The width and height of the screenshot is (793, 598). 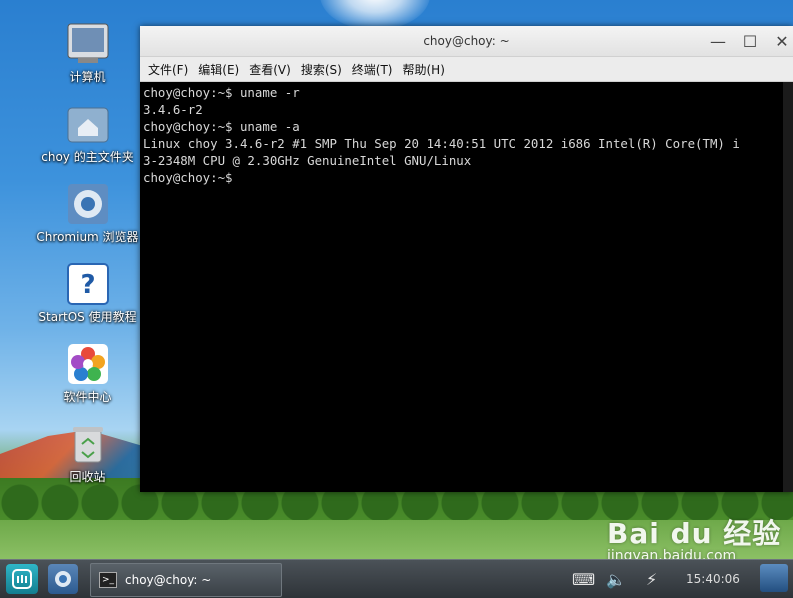 What do you see at coordinates (87, 77) in the screenshot?
I see `desktop-icon-label: 计算机` at bounding box center [87, 77].